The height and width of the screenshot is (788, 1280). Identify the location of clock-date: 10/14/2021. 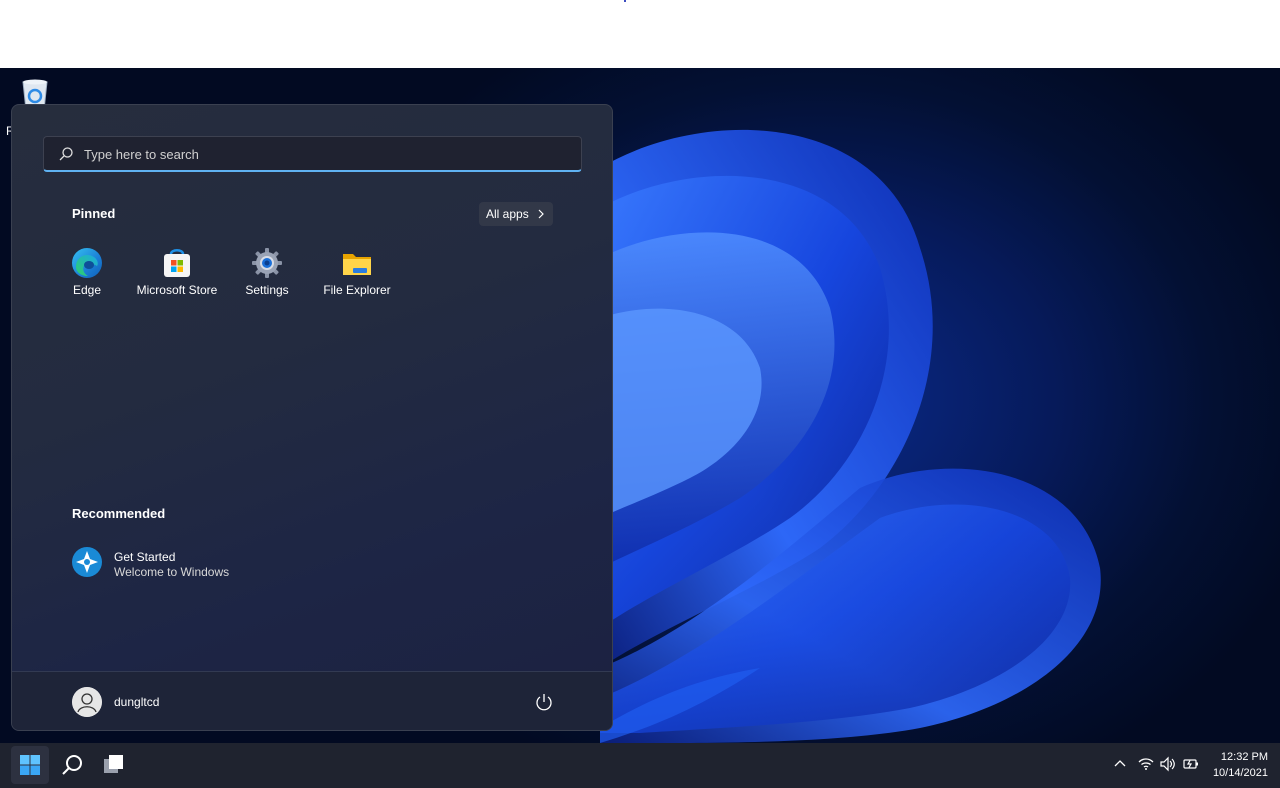
(1237, 773).